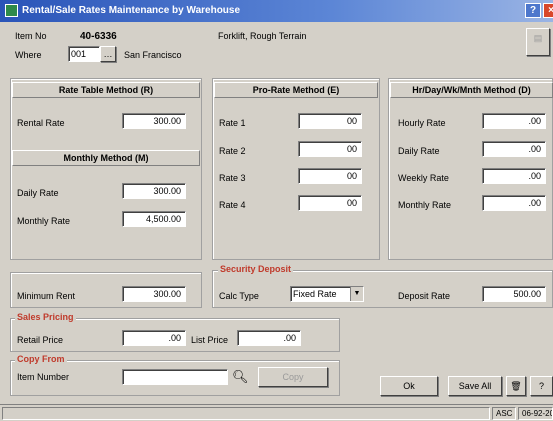  What do you see at coordinates (106, 158) in the screenshot?
I see `monthly-method-title: Monthly Method (M)` at bounding box center [106, 158].